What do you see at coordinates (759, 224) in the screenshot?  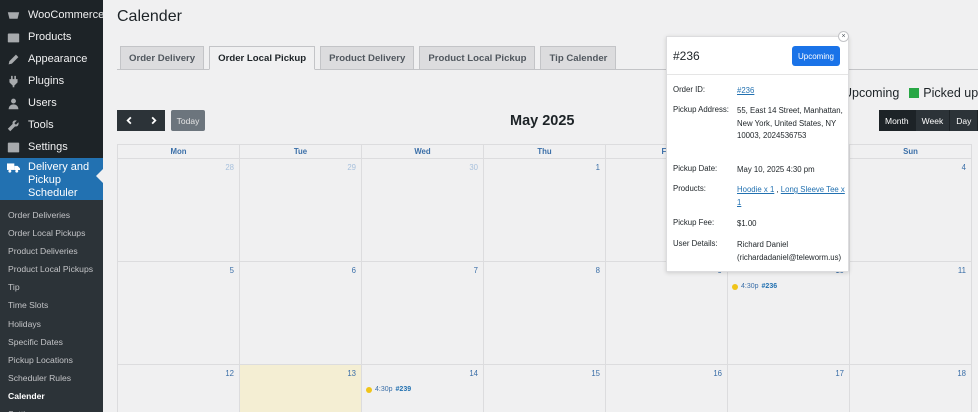 I see `popup-row-pickup-fee: Pickup Fee: $1.00` at bounding box center [759, 224].